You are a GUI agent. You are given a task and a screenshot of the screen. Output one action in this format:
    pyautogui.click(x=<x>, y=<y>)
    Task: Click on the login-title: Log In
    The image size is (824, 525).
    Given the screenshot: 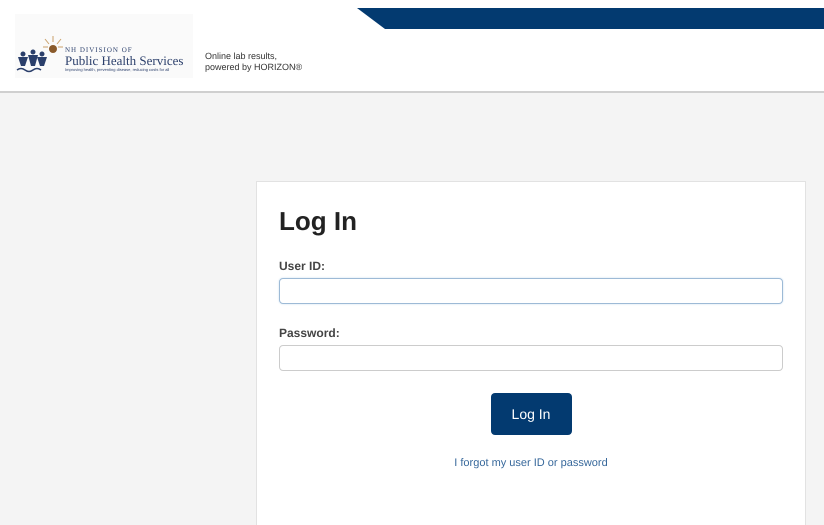 What is the action you would take?
    pyautogui.click(x=318, y=221)
    